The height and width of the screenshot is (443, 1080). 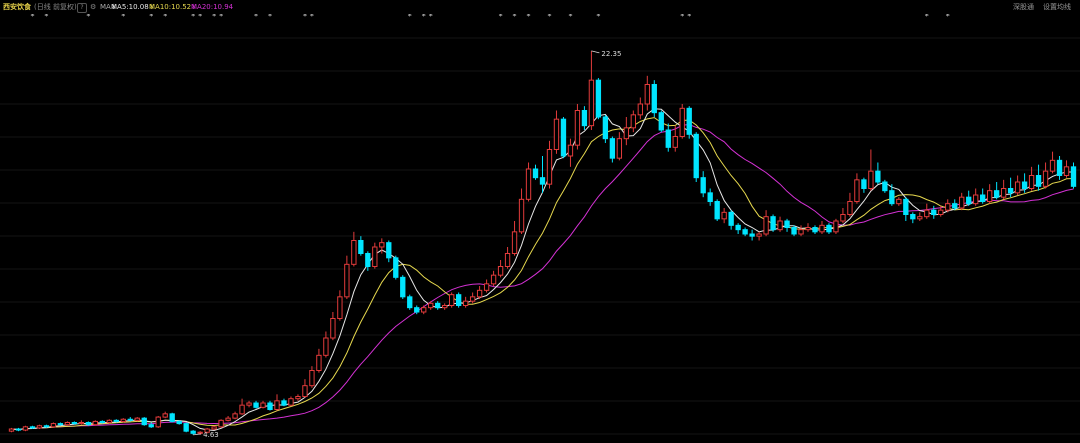 I want to click on ma-settings-button: 设置均线, so click(x=1057, y=7).